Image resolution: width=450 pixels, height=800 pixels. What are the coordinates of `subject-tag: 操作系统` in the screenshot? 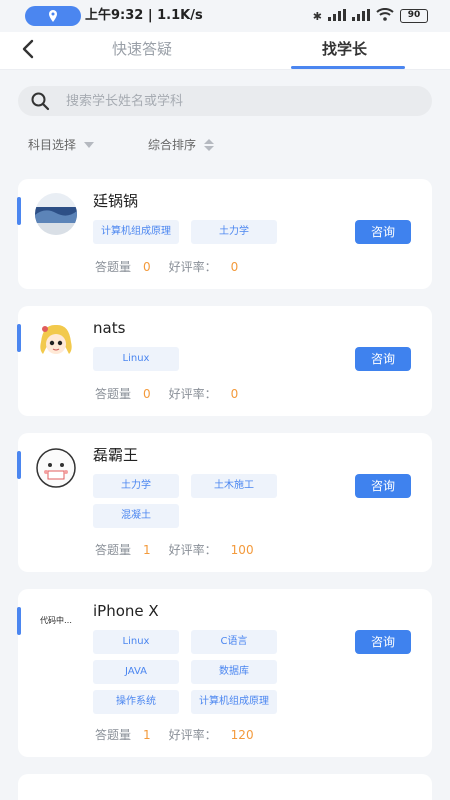 It's located at (136, 702).